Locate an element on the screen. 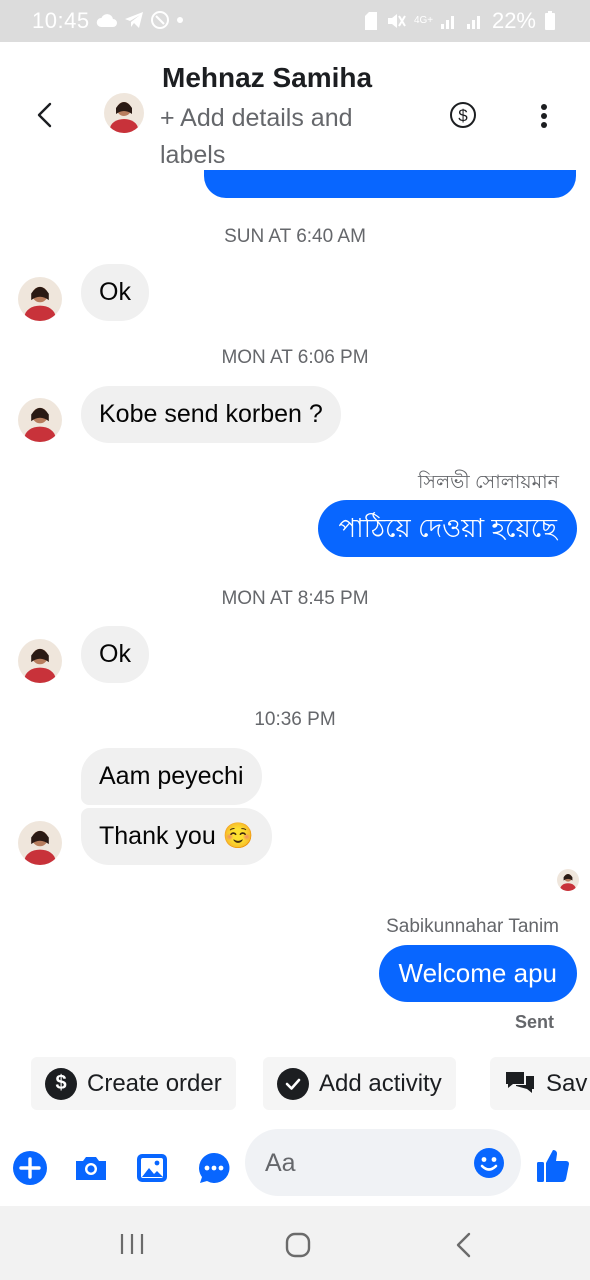  recent-apps-icon is located at coordinates (132, 1244).